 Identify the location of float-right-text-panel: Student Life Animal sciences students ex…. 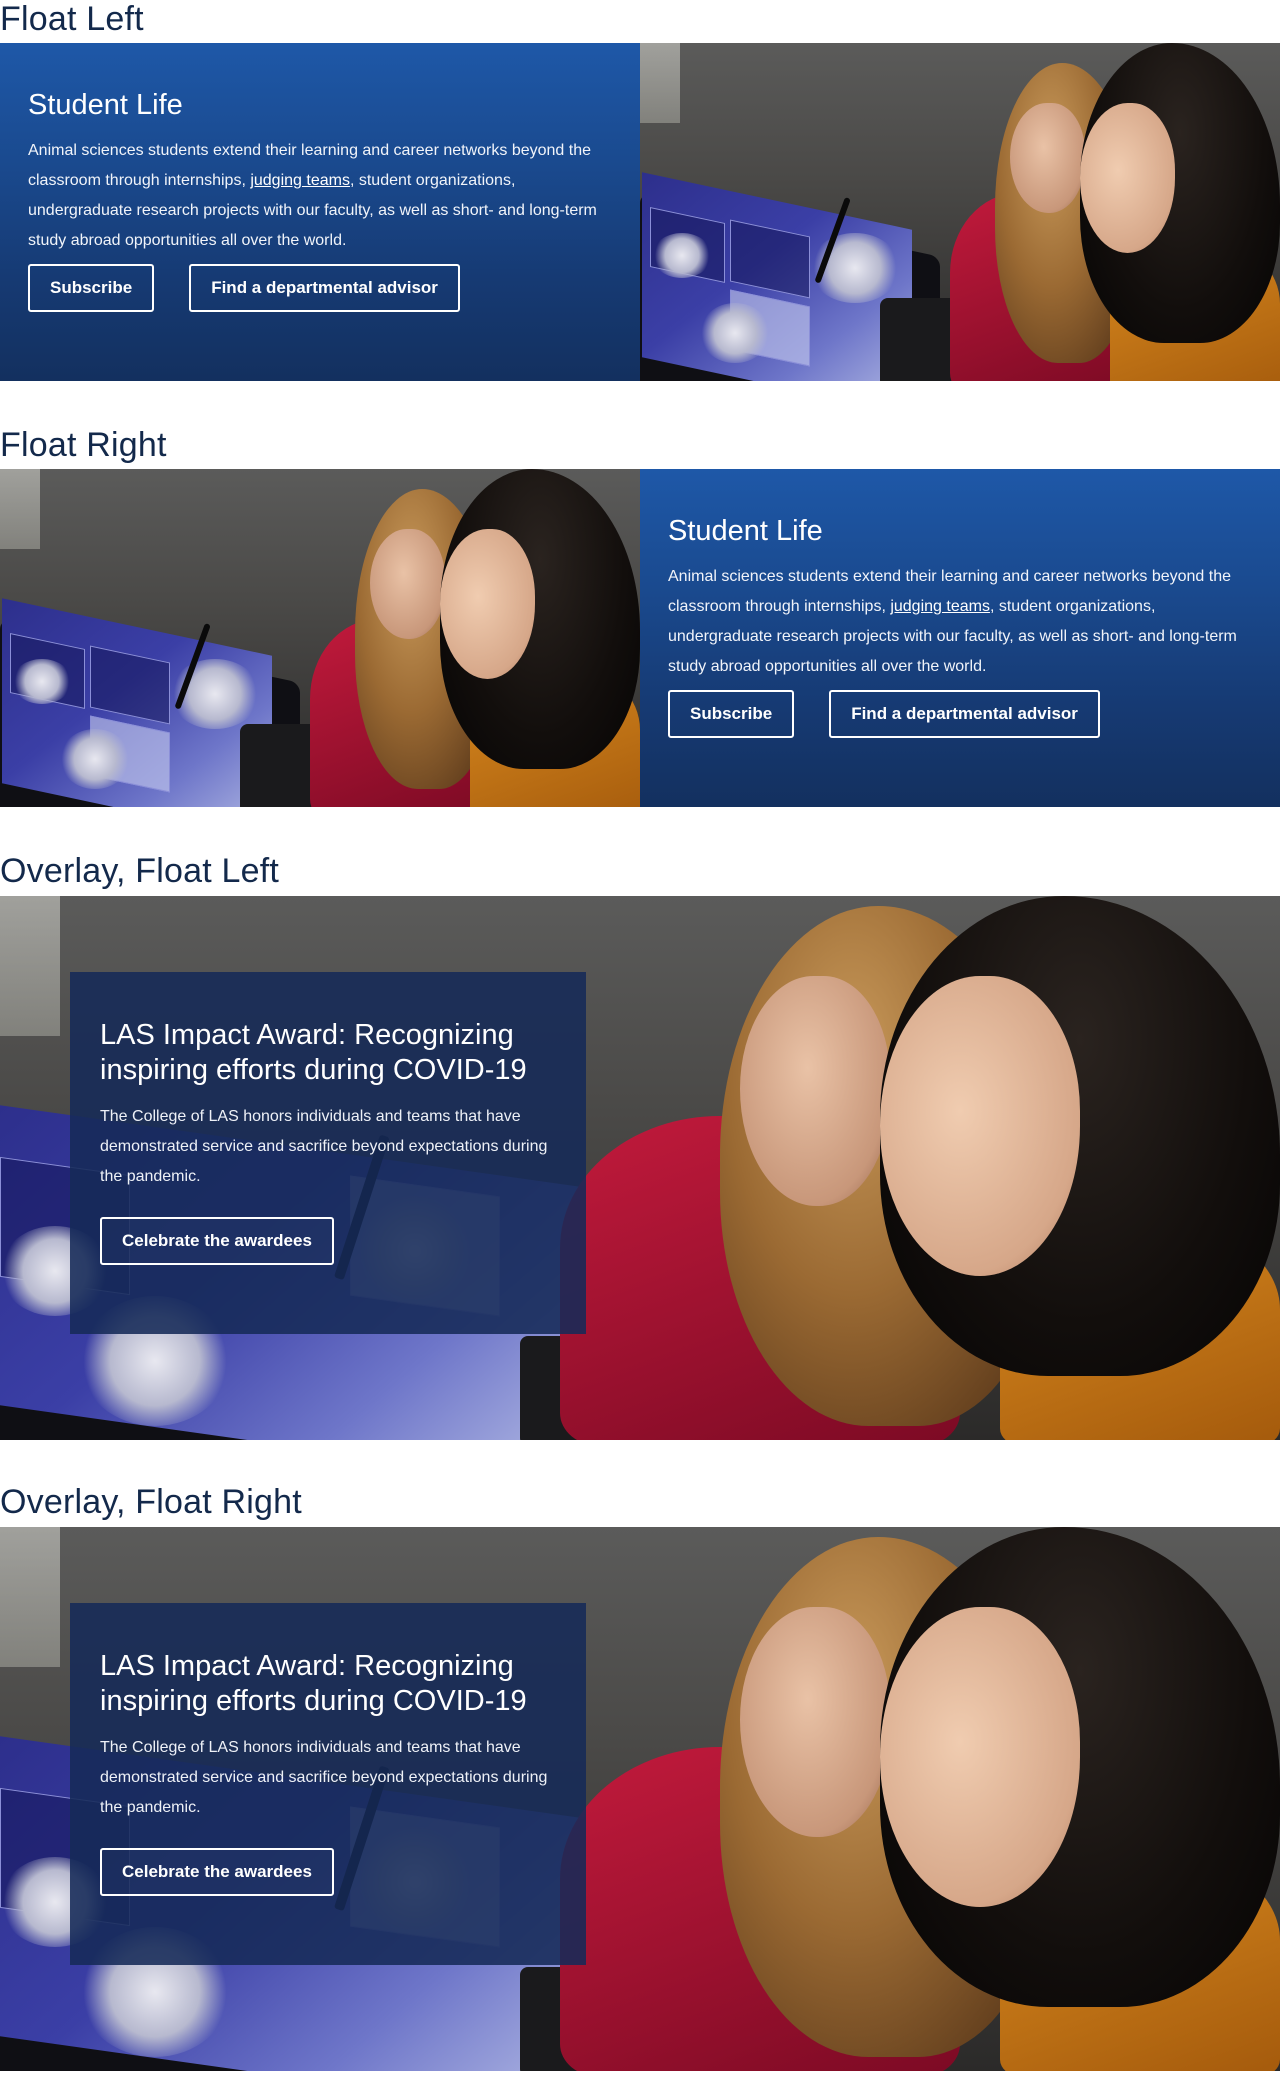
(960, 638).